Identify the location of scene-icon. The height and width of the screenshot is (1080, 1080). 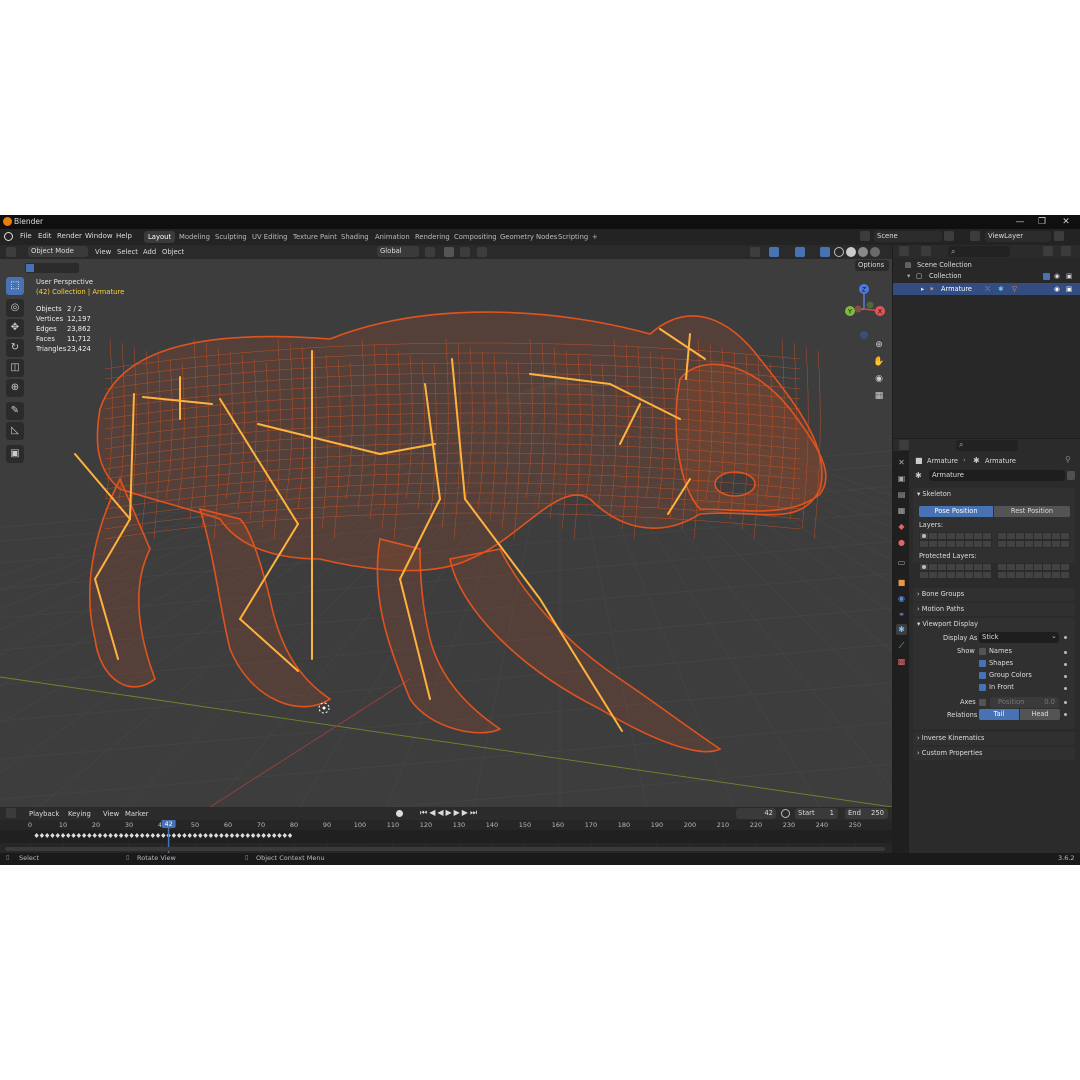
(865, 236).